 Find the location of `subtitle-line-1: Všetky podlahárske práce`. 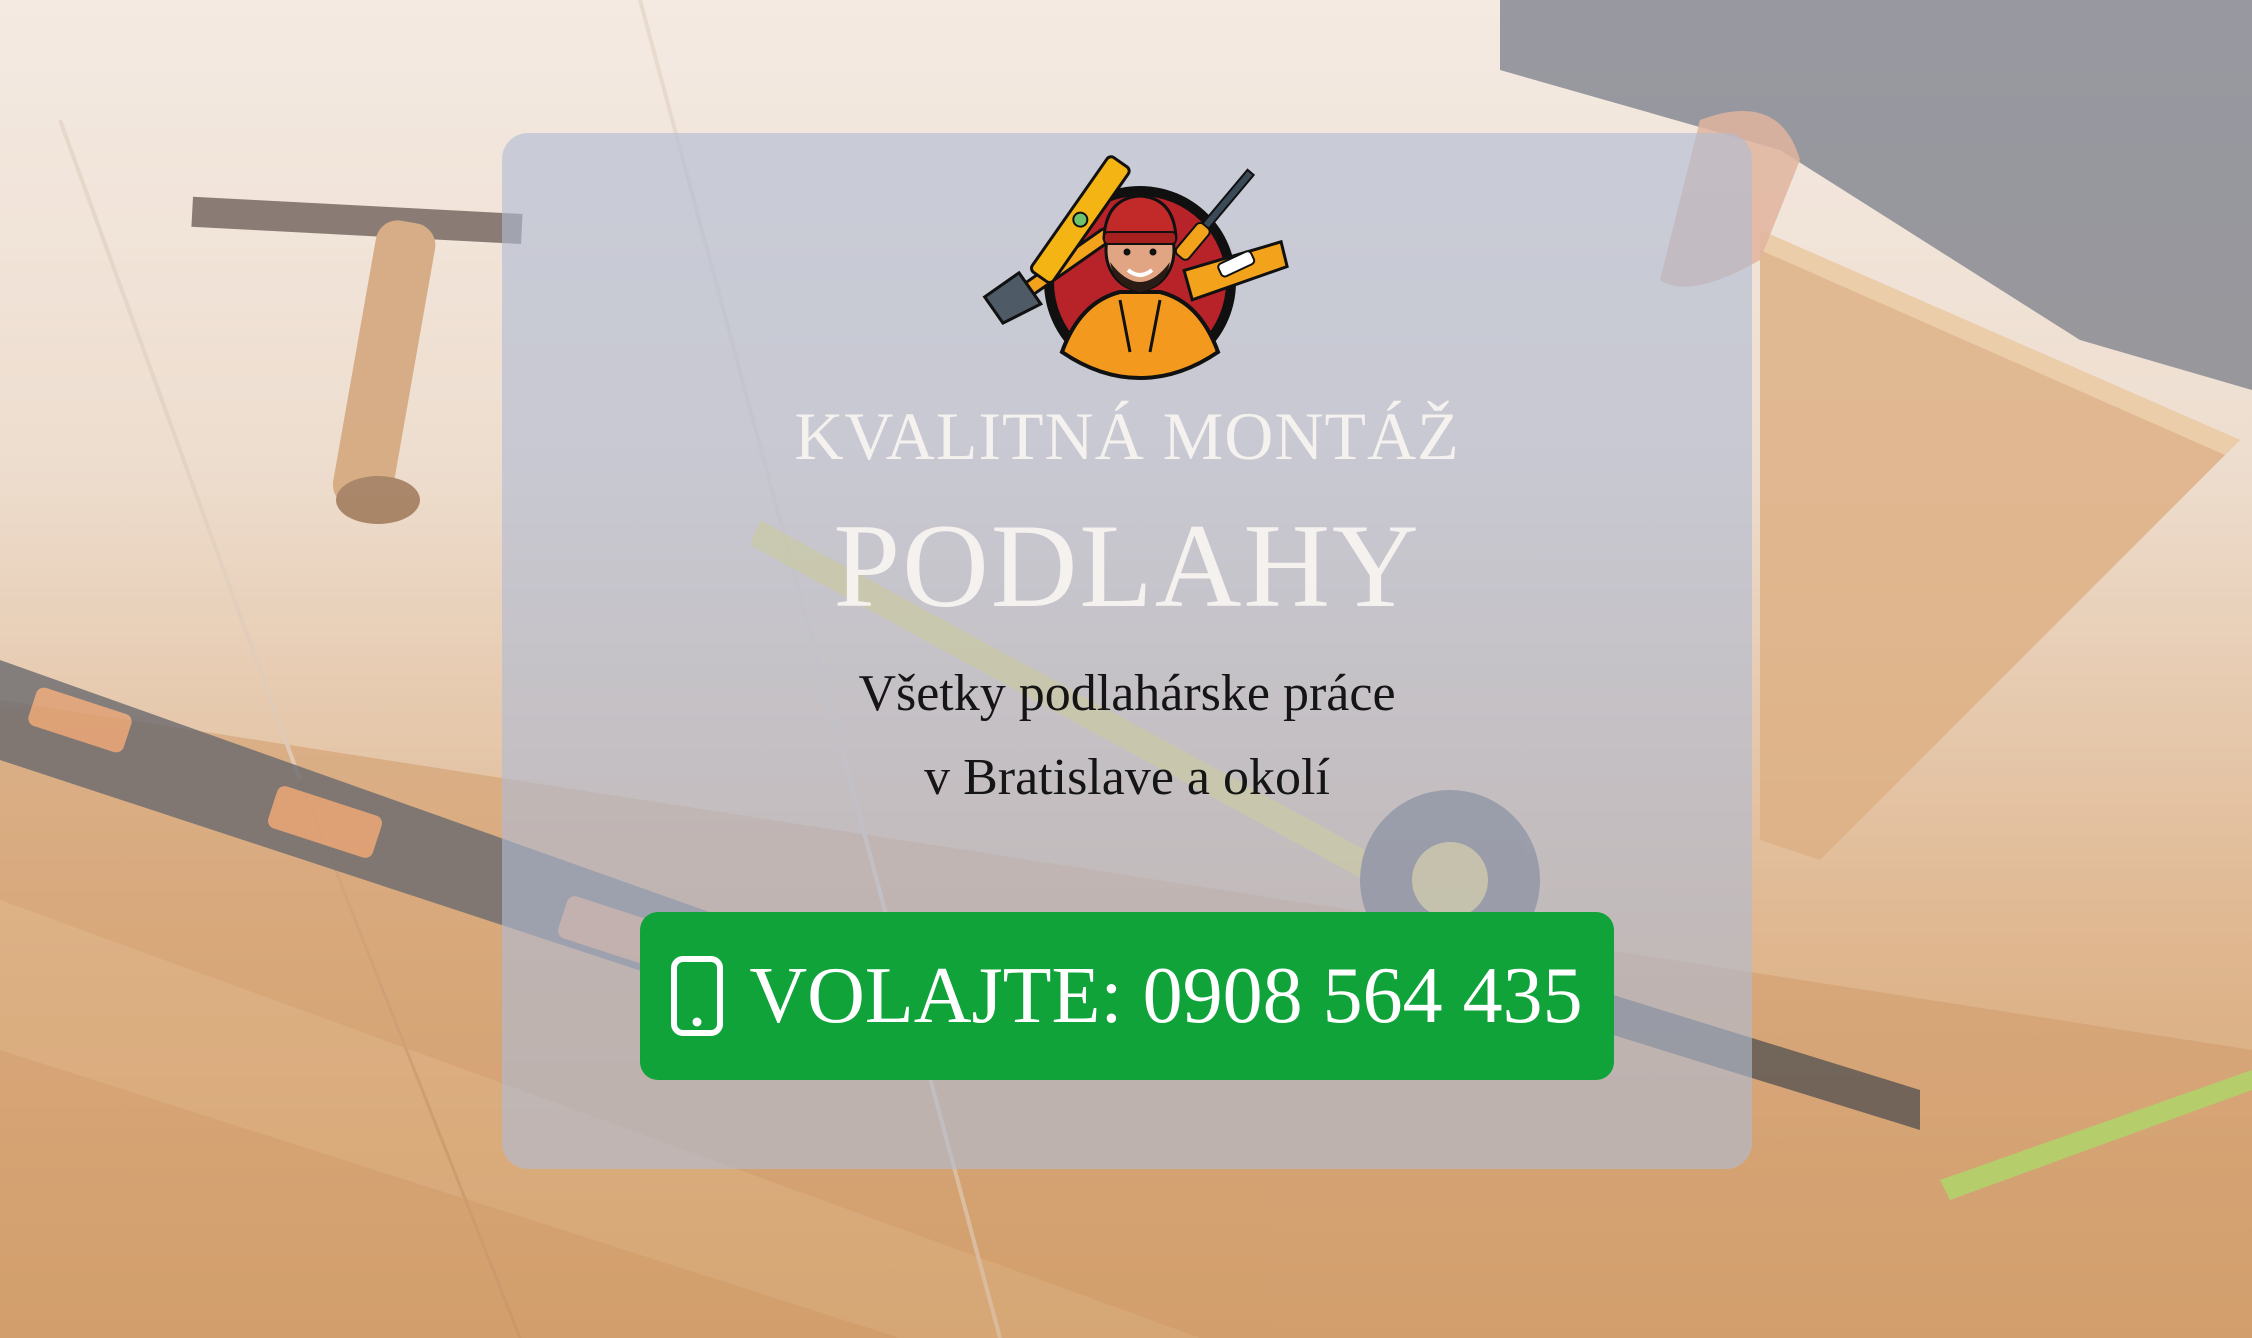

subtitle-line-1: Všetky podlahárske práce is located at coordinates (1127, 693).